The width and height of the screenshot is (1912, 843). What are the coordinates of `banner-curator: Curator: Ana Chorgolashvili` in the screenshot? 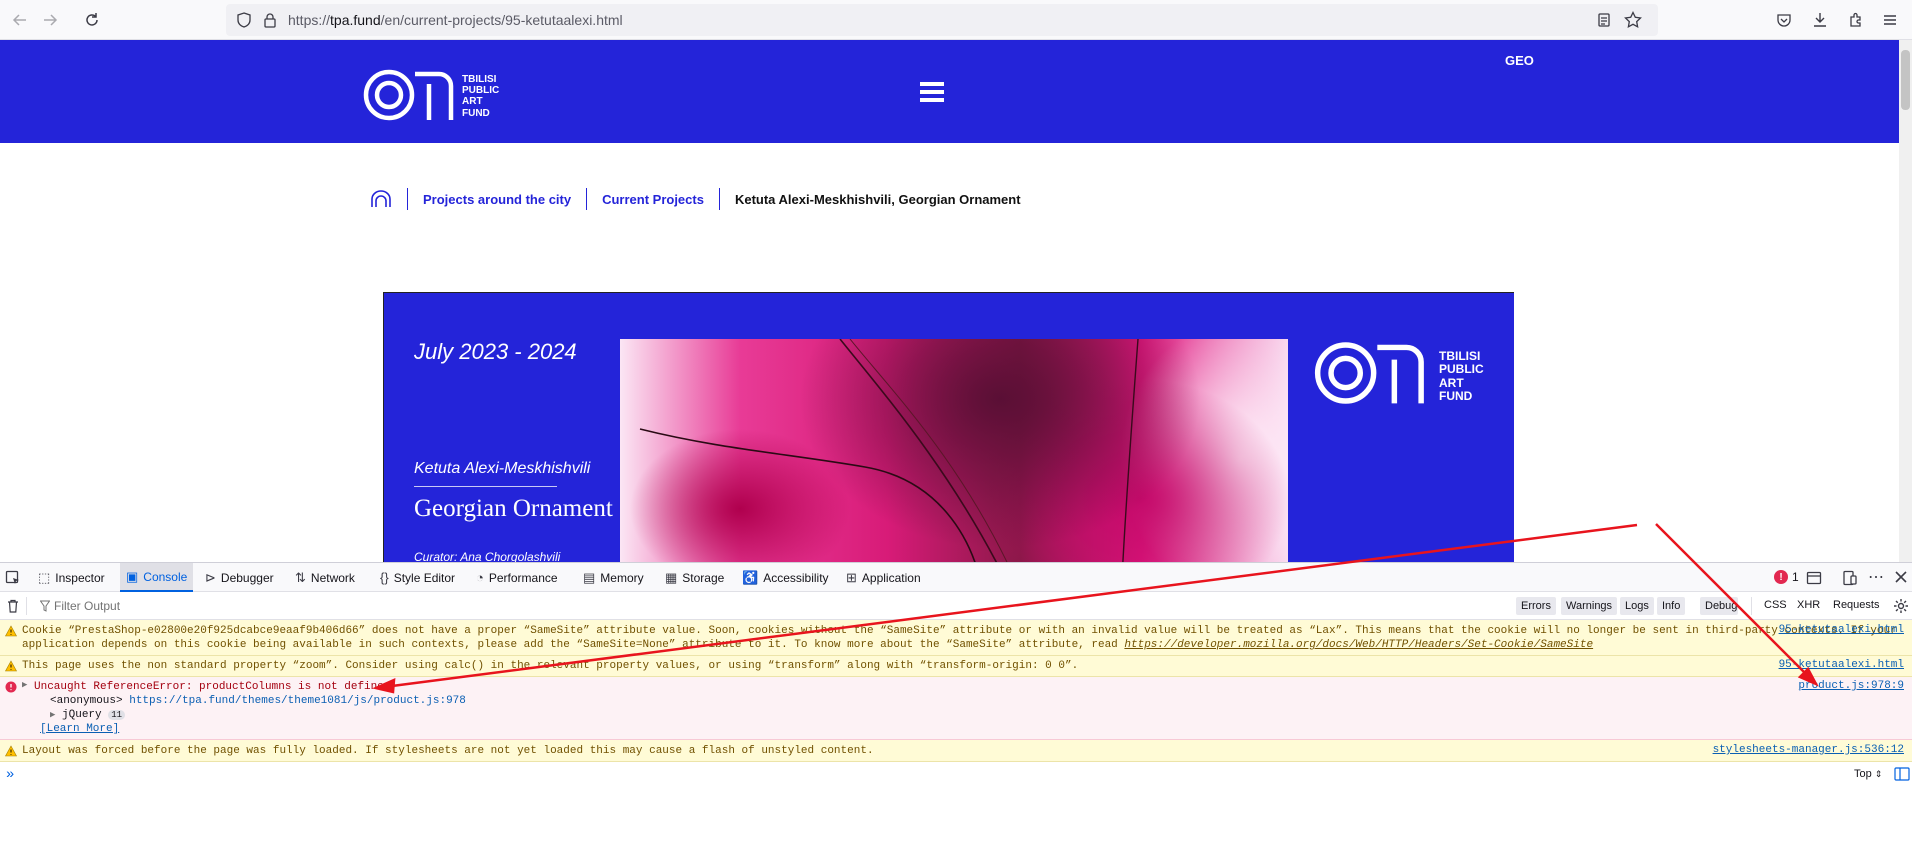 It's located at (487, 556).